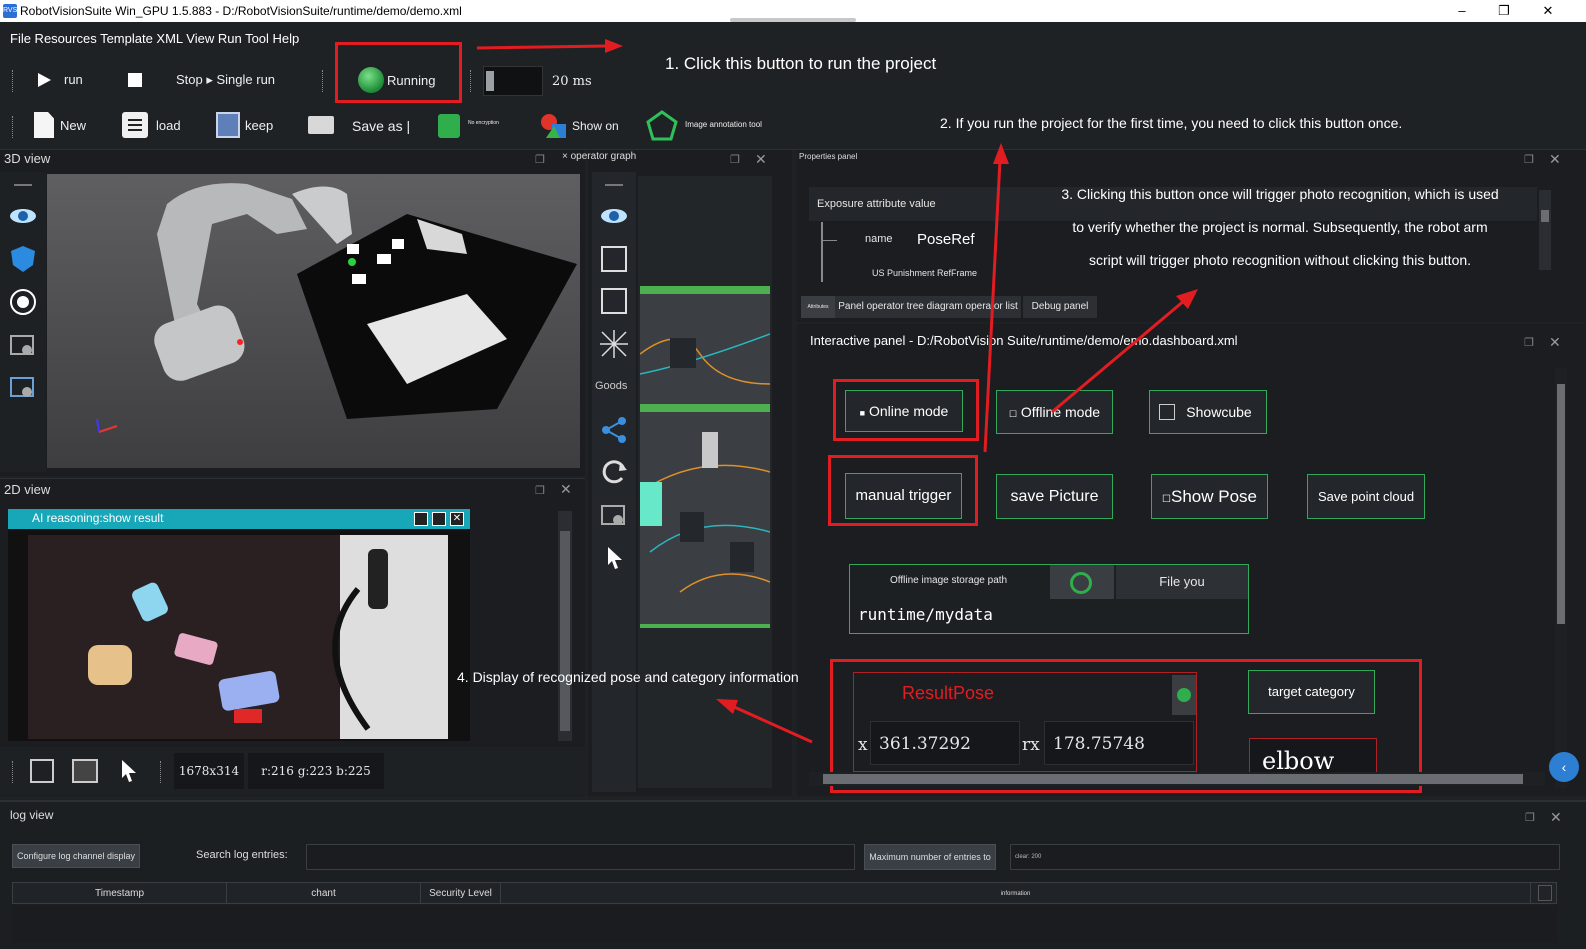  Describe the element at coordinates (946, 239) in the screenshot. I see `name-value: PoseRef` at that location.